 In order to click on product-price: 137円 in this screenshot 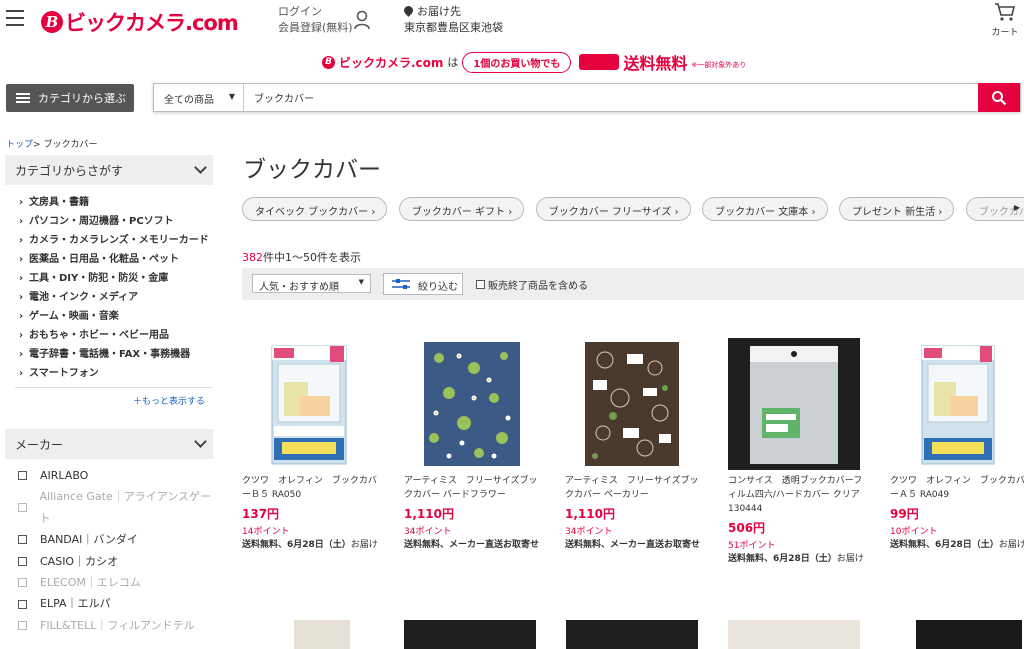, I will do `click(261, 514)`.